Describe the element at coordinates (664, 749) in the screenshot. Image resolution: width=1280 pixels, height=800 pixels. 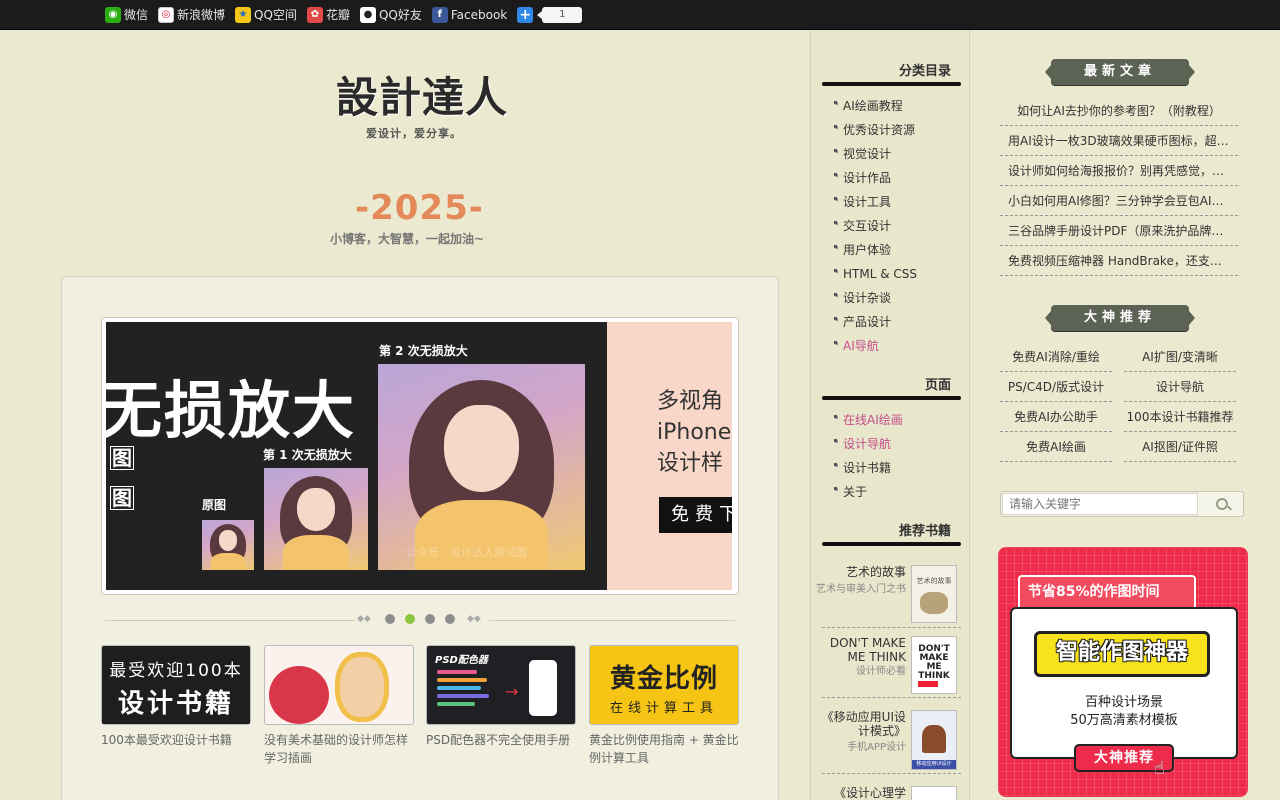
I see `card-title: 黄金比例使用指南 + 黄金比例计算工具` at that location.